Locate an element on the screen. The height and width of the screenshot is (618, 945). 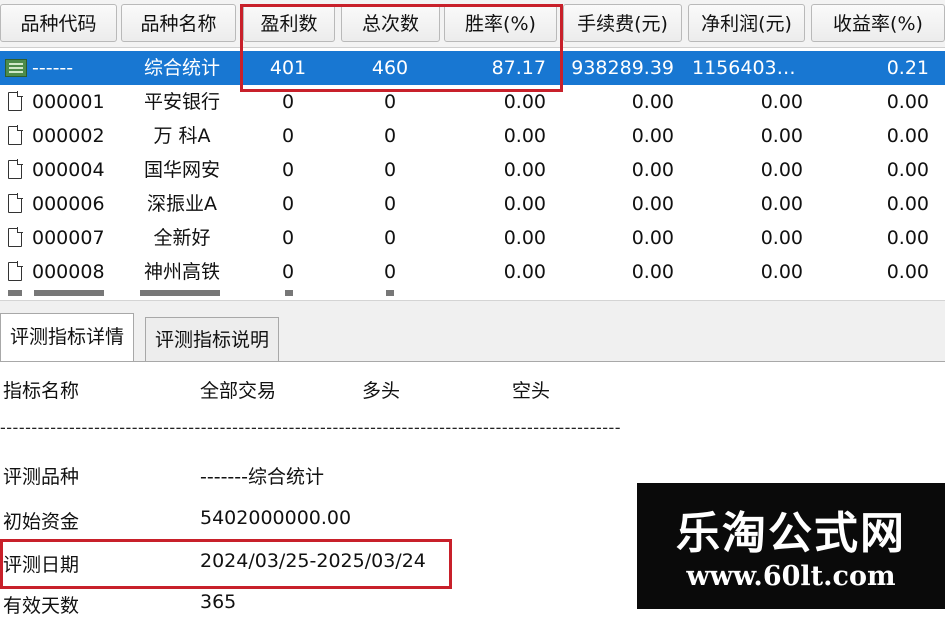
value-valid-days: 365 is located at coordinates (218, 602).